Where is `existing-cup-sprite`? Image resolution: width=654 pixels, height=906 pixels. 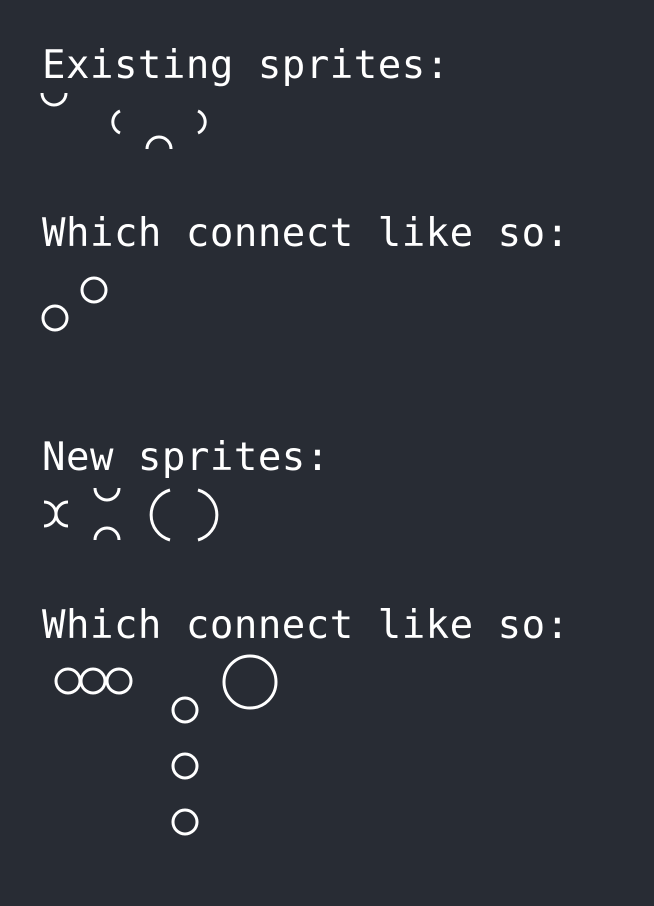 existing-cup-sprite is located at coordinates (54, 99).